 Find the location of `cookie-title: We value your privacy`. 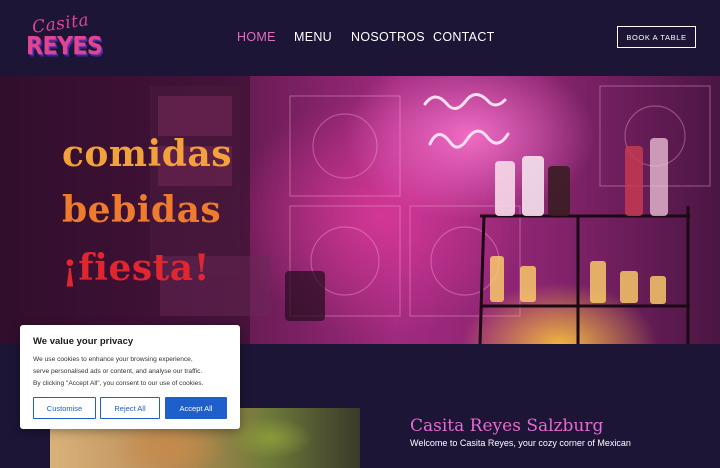

cookie-title: We value your privacy is located at coordinates (83, 341).